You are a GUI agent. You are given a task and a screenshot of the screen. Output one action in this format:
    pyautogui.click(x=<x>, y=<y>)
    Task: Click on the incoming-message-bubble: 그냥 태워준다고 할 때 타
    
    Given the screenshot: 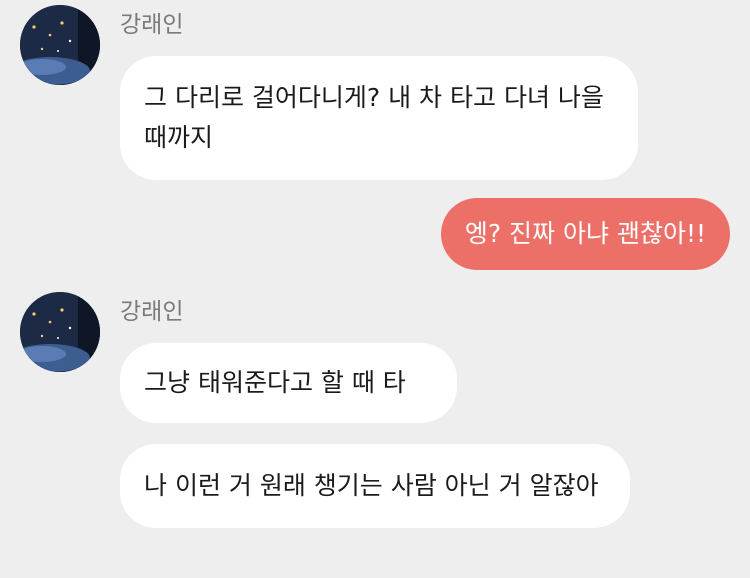 What is the action you would take?
    pyautogui.click(x=288, y=383)
    